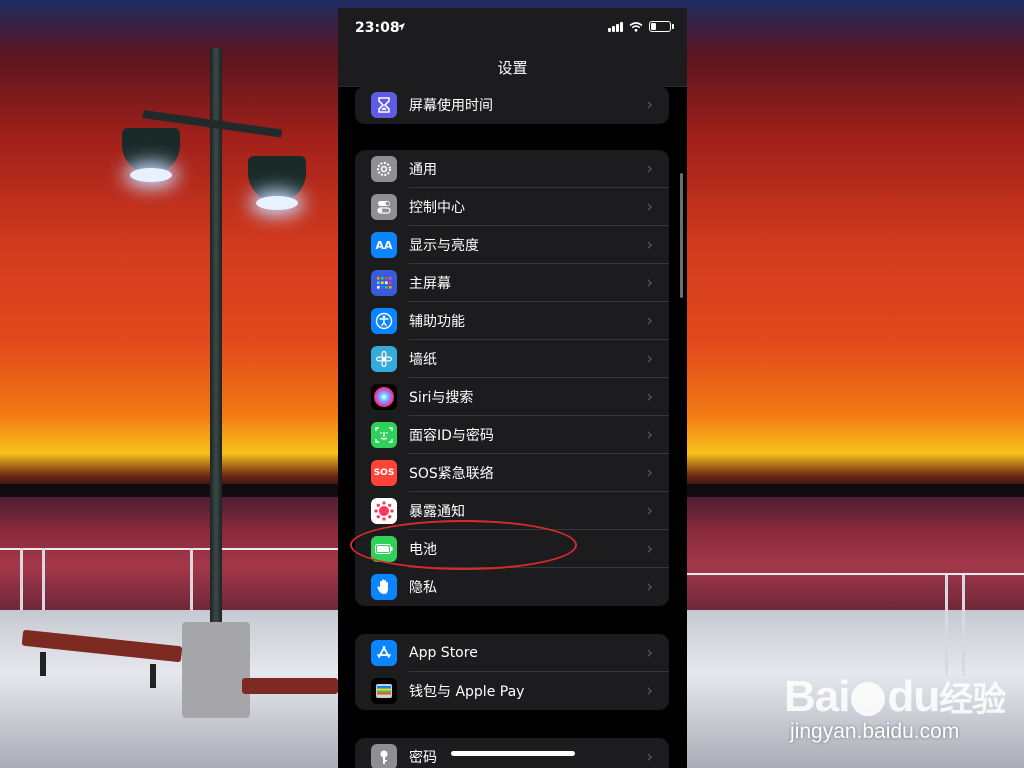 Image resolution: width=1024 pixels, height=768 pixels. Describe the element at coordinates (512, 283) in the screenshot. I see `settings-row-home-screen: 主屏幕 ›` at that location.